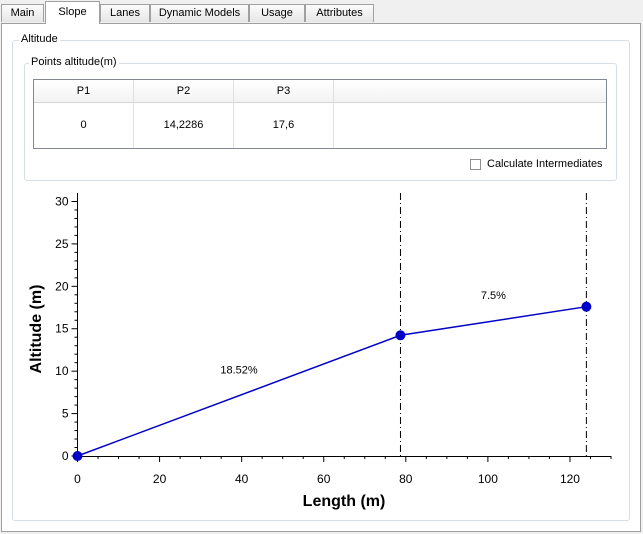  Describe the element at coordinates (242, 479) in the screenshot. I see `x-tick-label: 40` at that location.